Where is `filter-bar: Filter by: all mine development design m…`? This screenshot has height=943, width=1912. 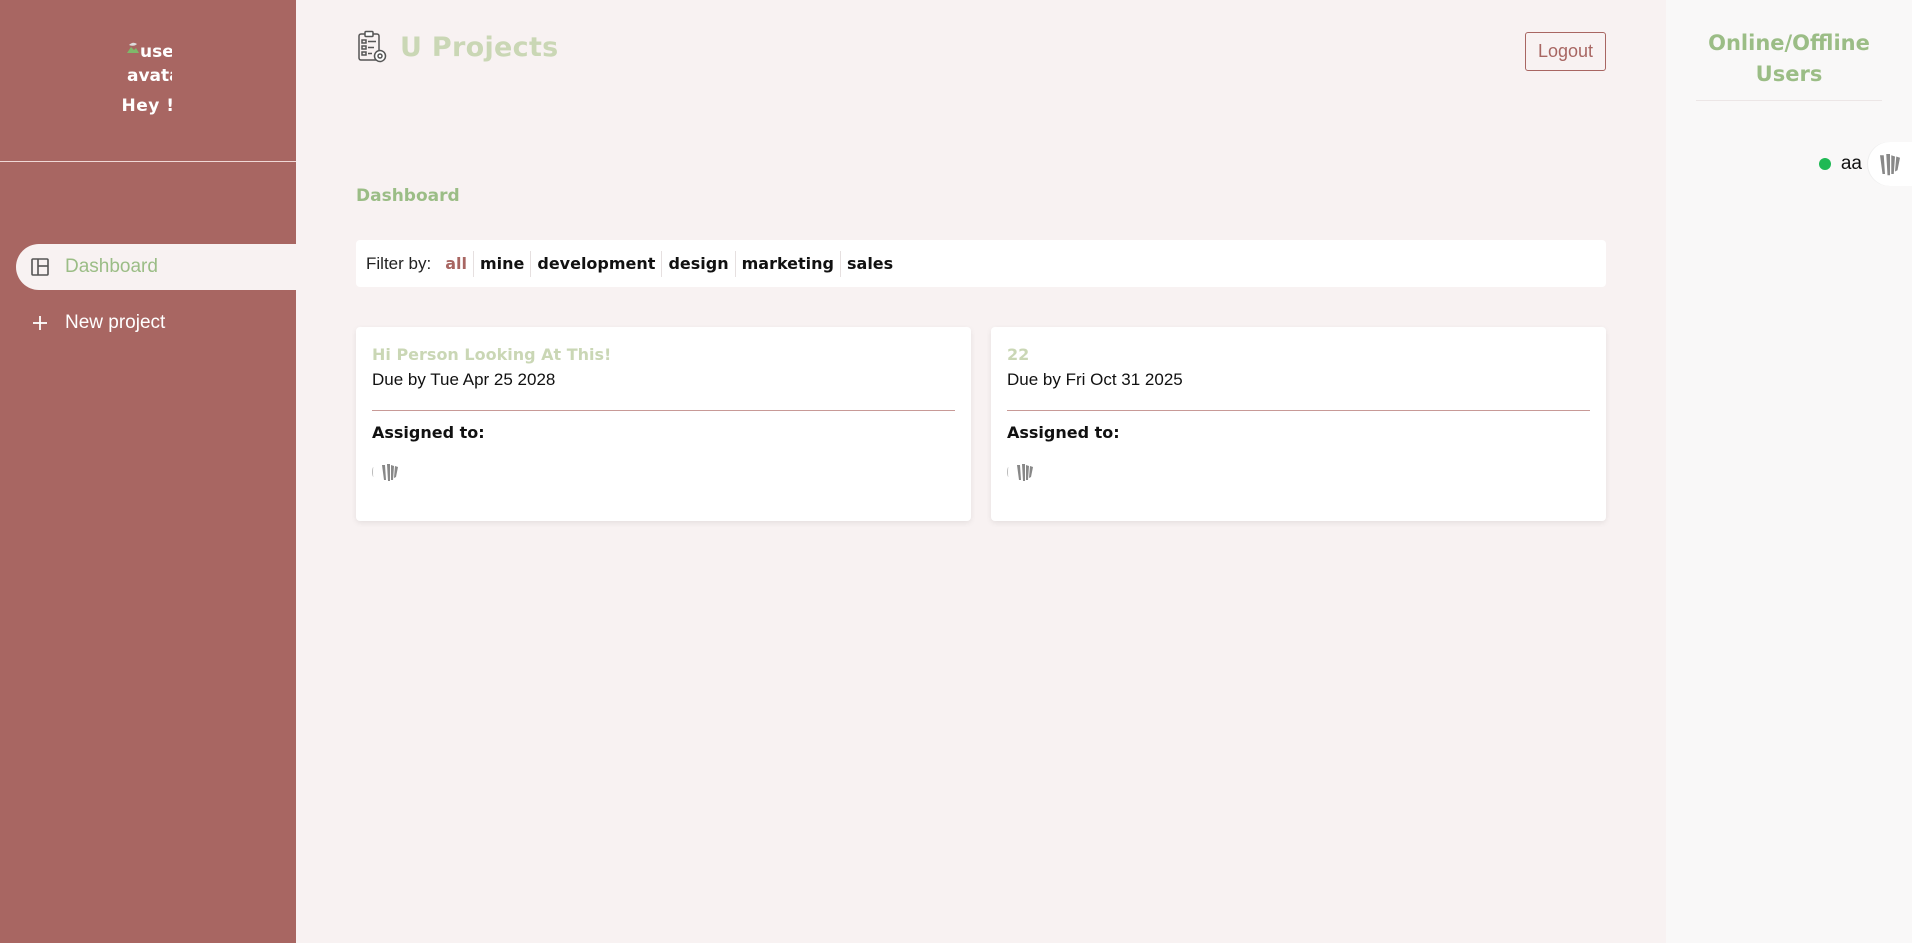
filter-bar: Filter by: all mine development design m… is located at coordinates (981, 263).